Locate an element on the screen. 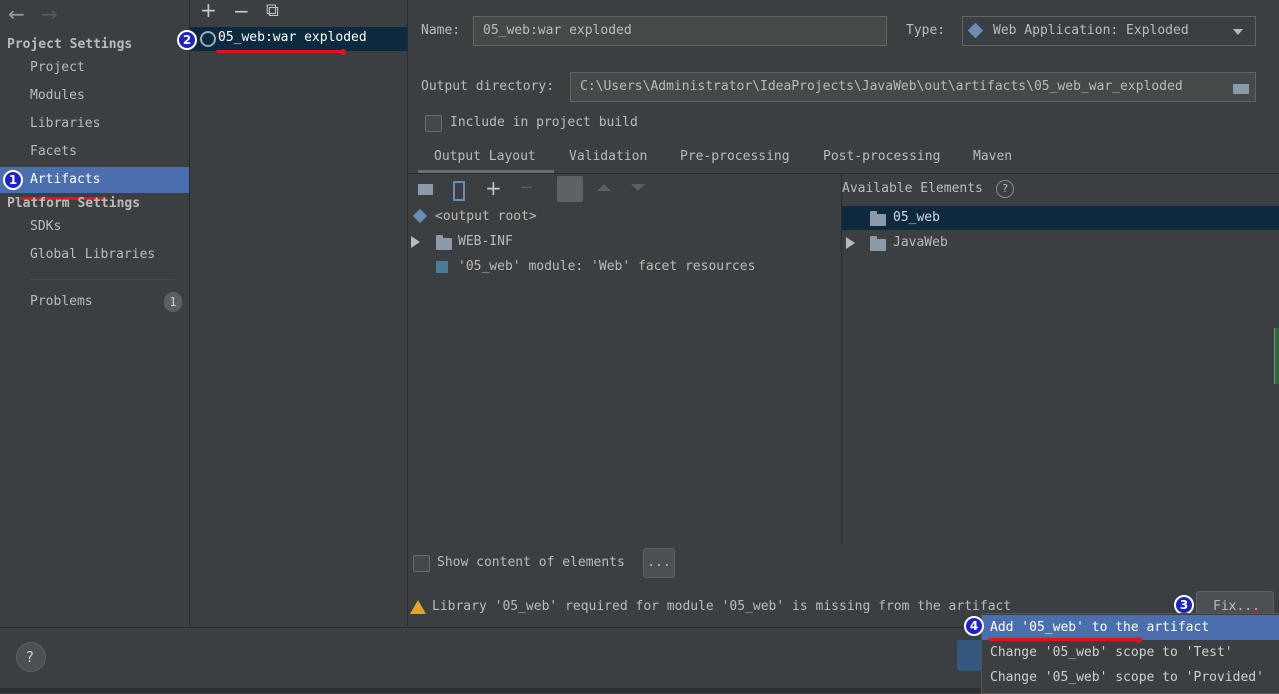 This screenshot has height=694, width=1279. type-label: Type: is located at coordinates (926, 30).